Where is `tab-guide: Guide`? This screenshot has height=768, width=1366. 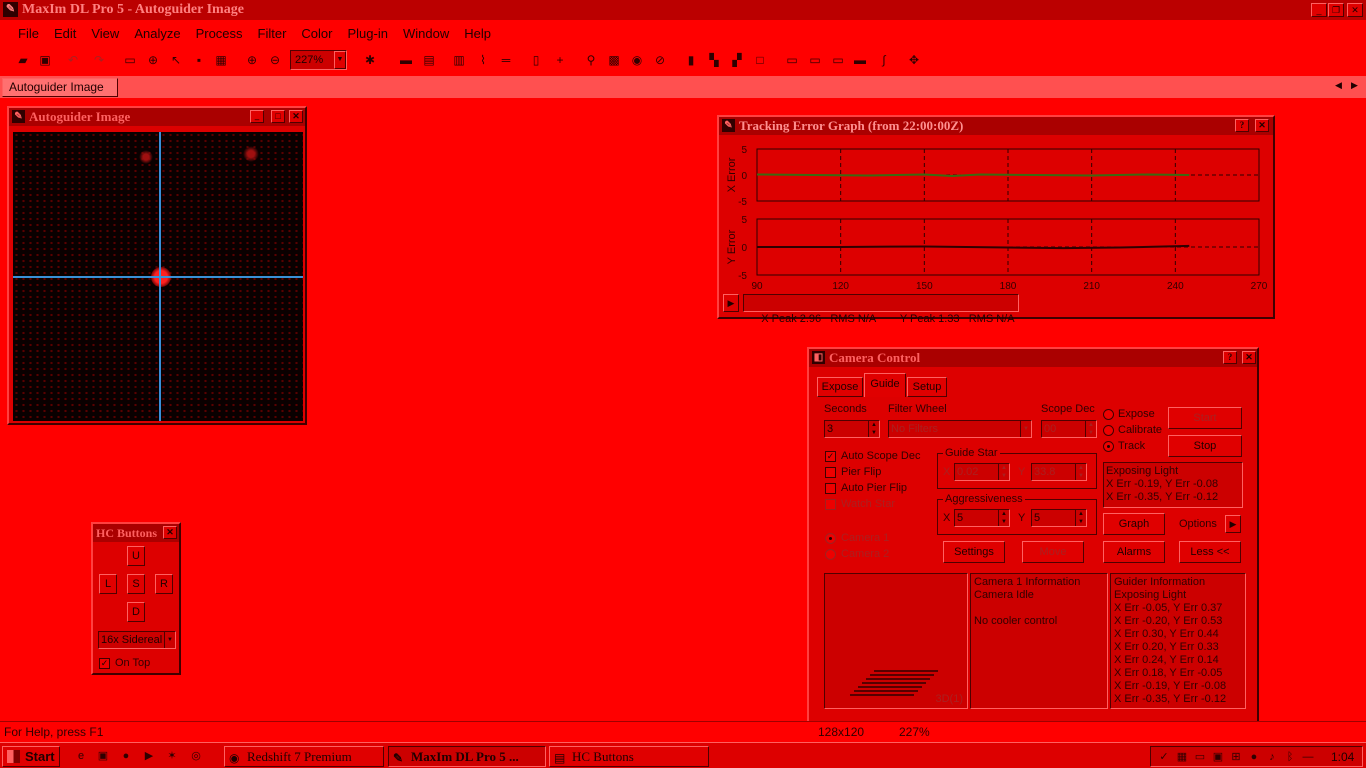
tab-guide: Guide is located at coordinates (885, 385).